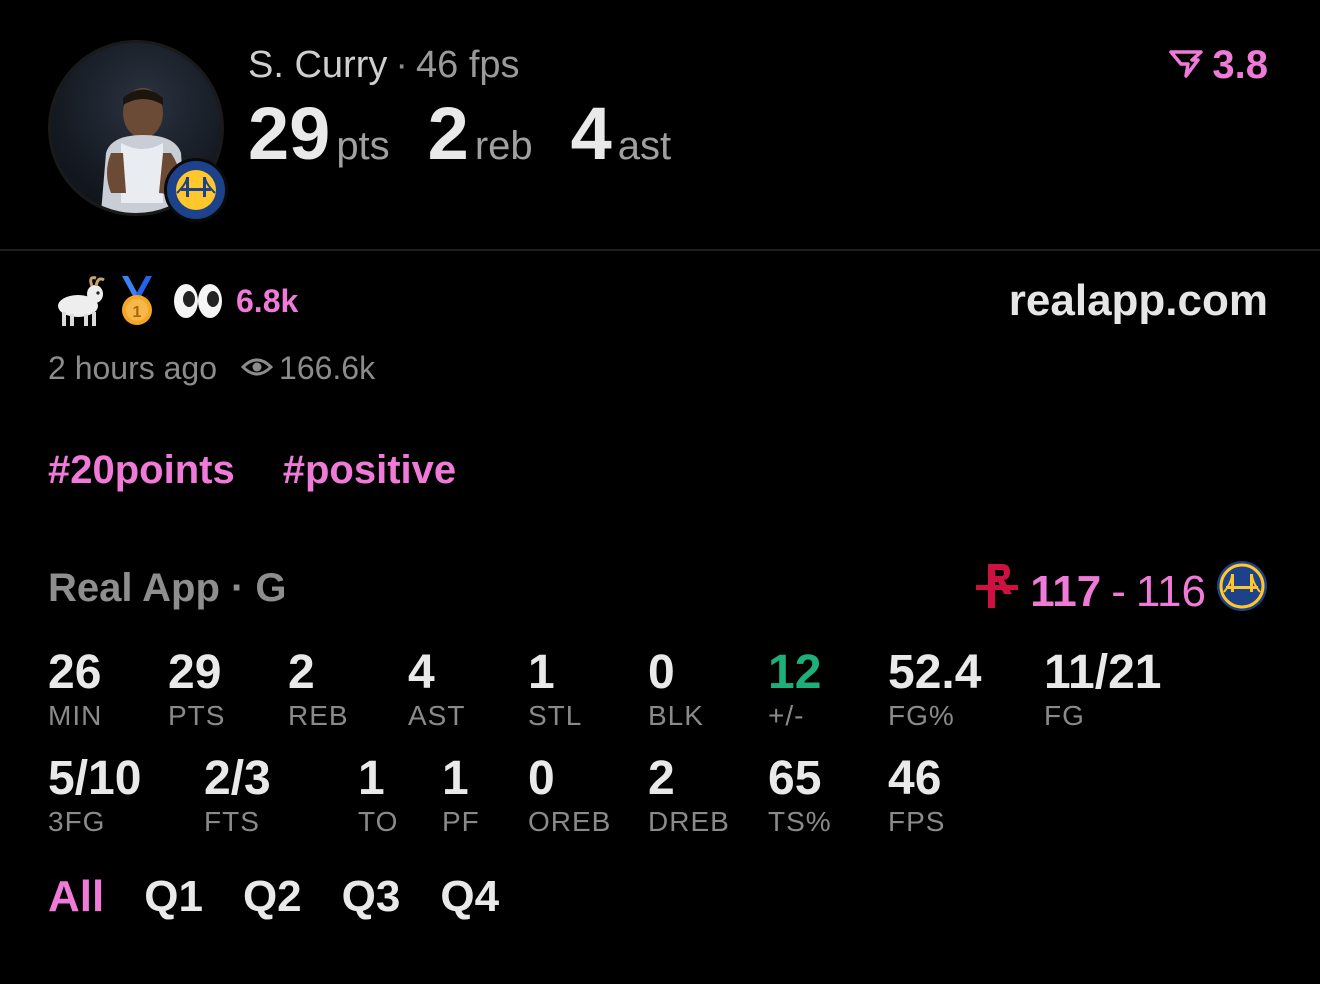  I want to click on stat-3fg: 5/10 3FG, so click(94, 795).